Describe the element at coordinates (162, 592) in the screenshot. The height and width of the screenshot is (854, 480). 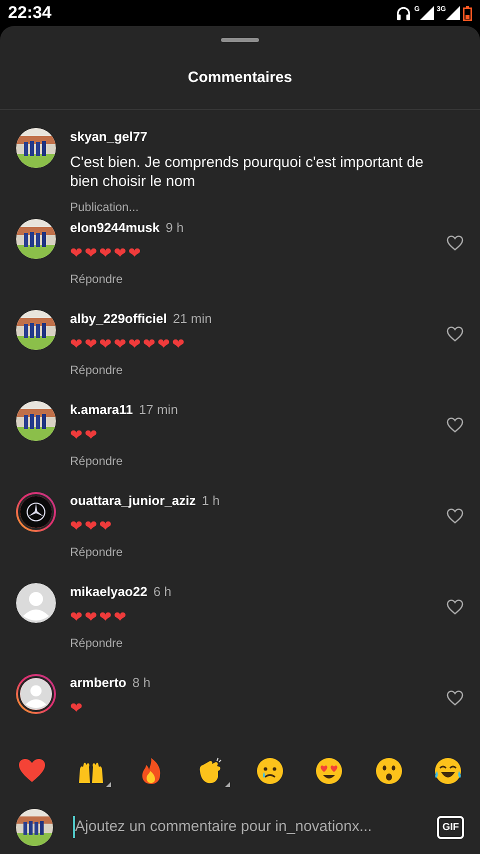
I see `comment-time: 6 h` at that location.